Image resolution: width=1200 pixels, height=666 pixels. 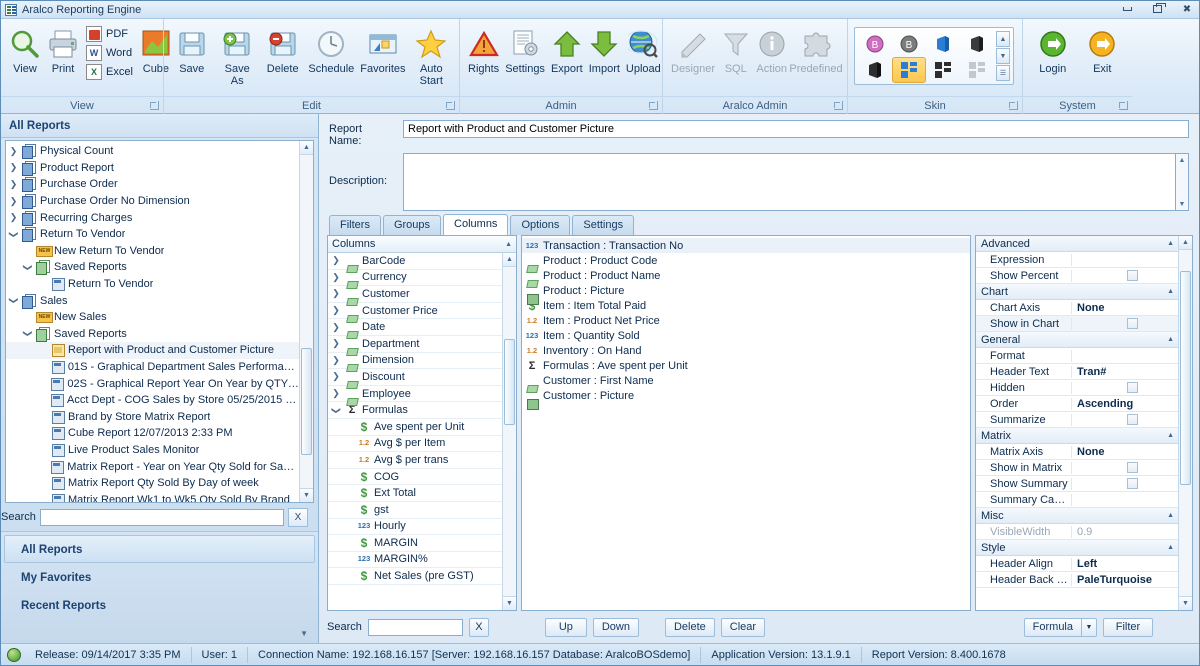 I want to click on available-column-row: $ Net Sales (pre GST), so click(x=415, y=576).